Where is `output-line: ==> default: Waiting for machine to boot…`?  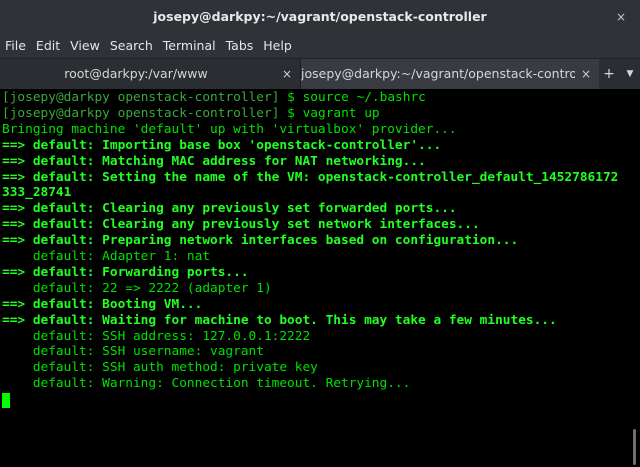 output-line: ==> default: Waiting for machine to boot… is located at coordinates (279, 320).